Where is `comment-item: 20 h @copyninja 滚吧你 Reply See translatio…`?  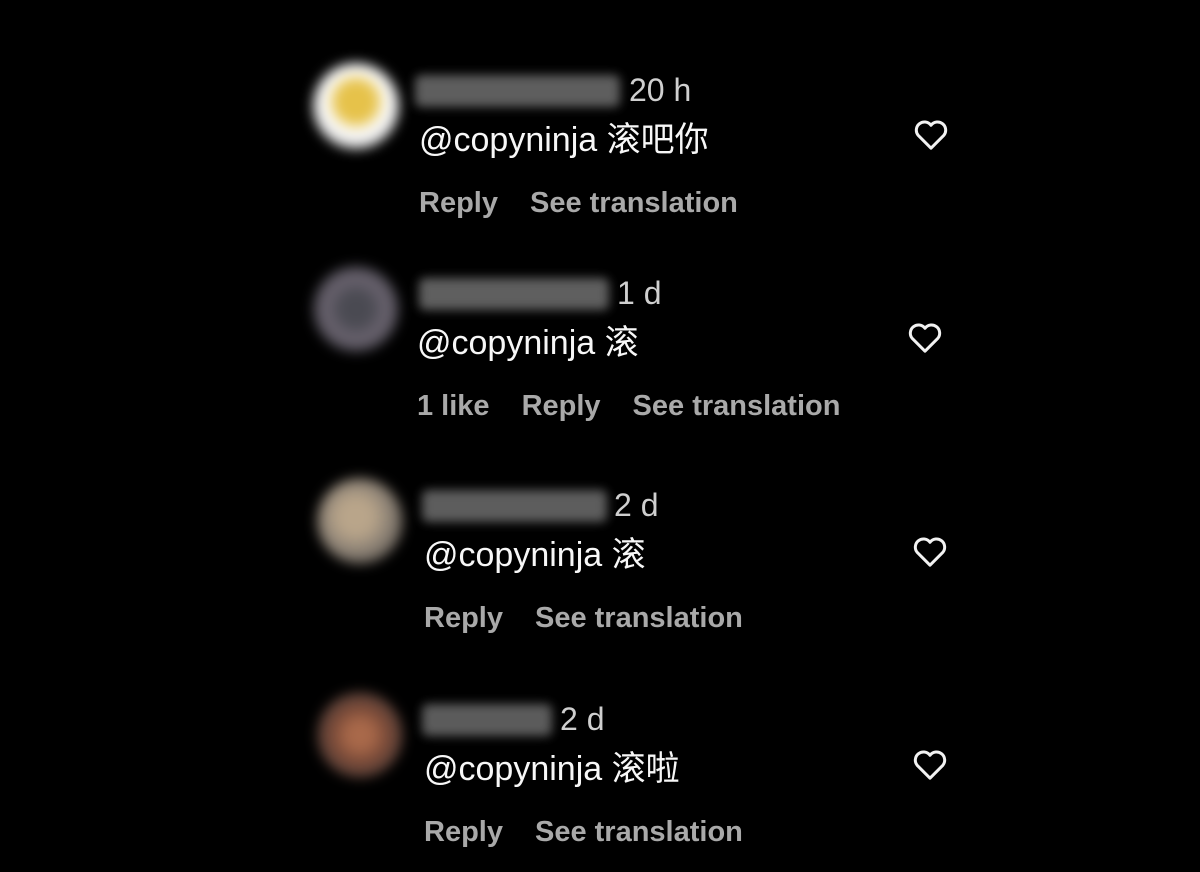
comment-item: 20 h @copyninja 滚吧你 Reply See translatio… is located at coordinates (663, 153).